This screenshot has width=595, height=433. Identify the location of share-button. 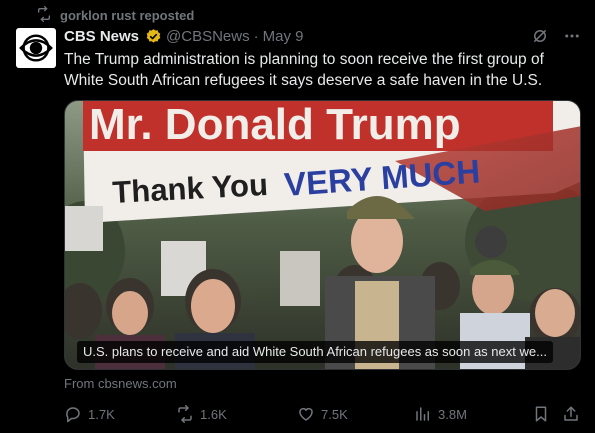
(571, 414).